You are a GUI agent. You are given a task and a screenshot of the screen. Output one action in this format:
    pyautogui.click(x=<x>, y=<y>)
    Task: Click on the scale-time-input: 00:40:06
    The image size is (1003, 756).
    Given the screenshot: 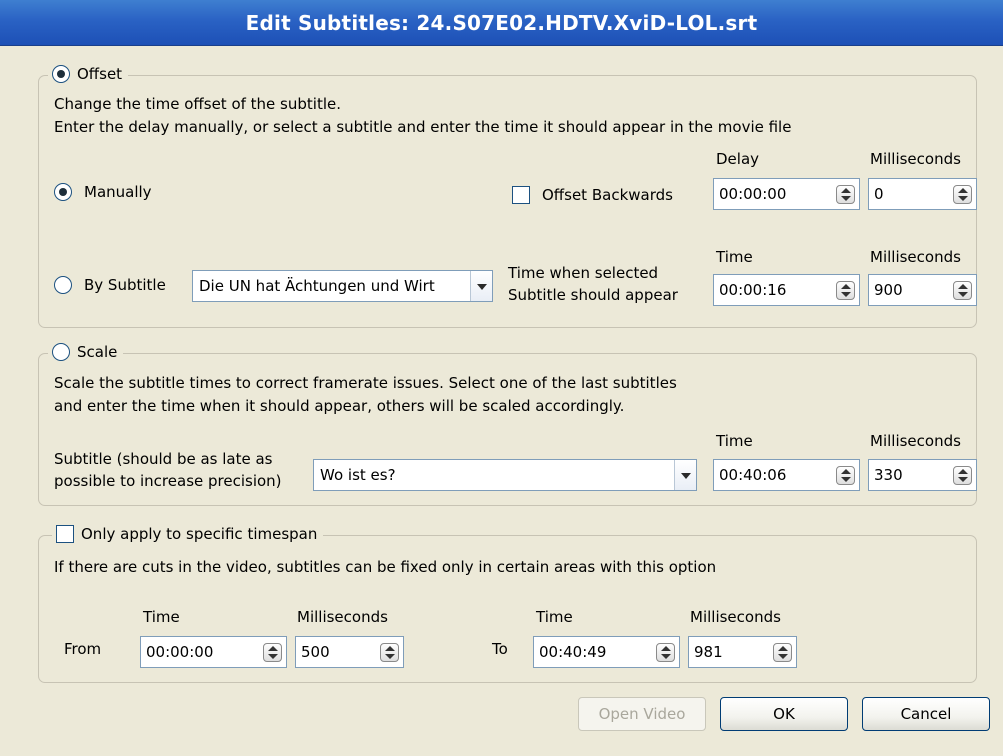 What is the action you would take?
    pyautogui.click(x=786, y=475)
    